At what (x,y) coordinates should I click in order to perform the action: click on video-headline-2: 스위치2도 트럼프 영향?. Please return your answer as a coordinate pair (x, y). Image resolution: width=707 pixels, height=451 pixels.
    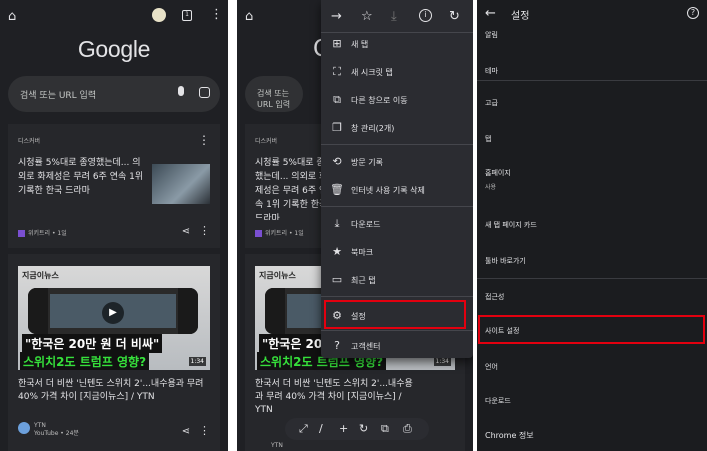
    Looking at the image, I should click on (85, 361).